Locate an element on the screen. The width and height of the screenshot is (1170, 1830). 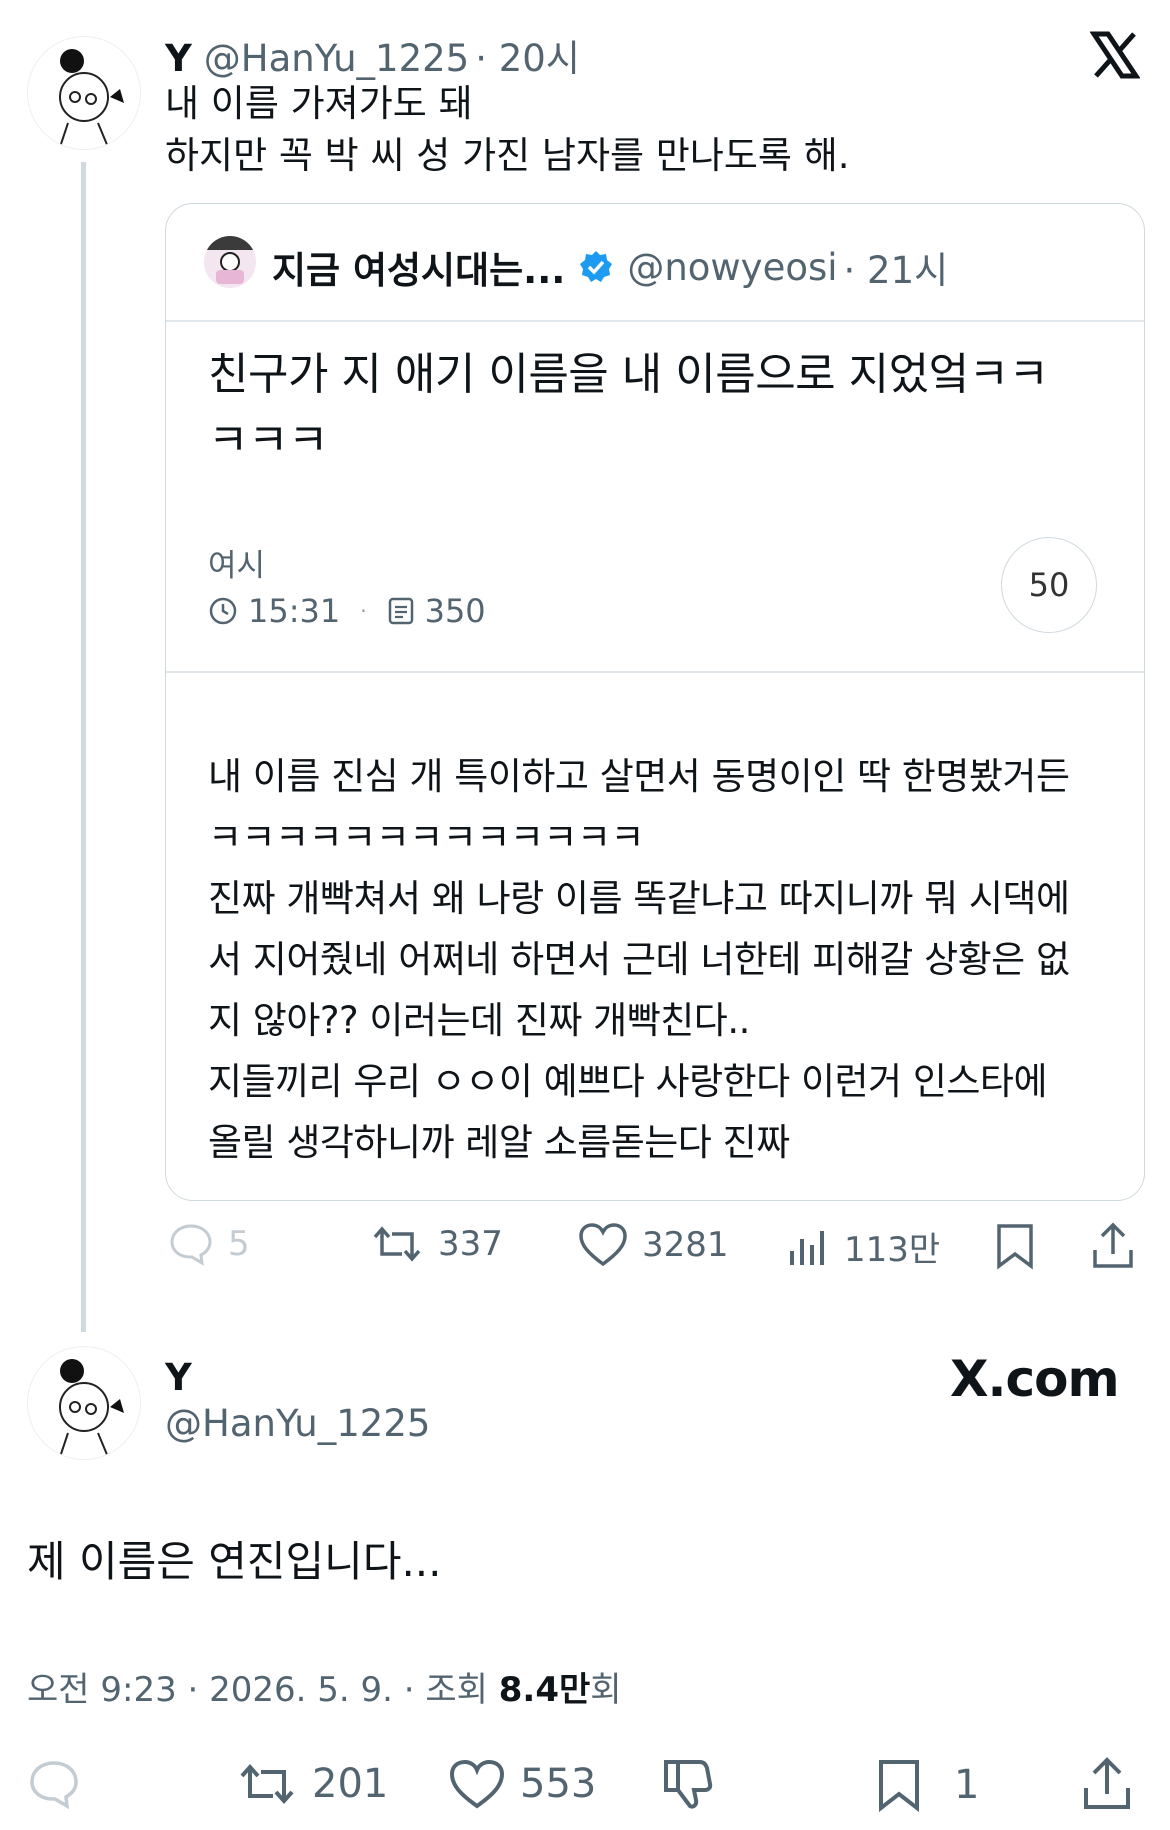
retweet-count: 201 is located at coordinates (350, 1784).